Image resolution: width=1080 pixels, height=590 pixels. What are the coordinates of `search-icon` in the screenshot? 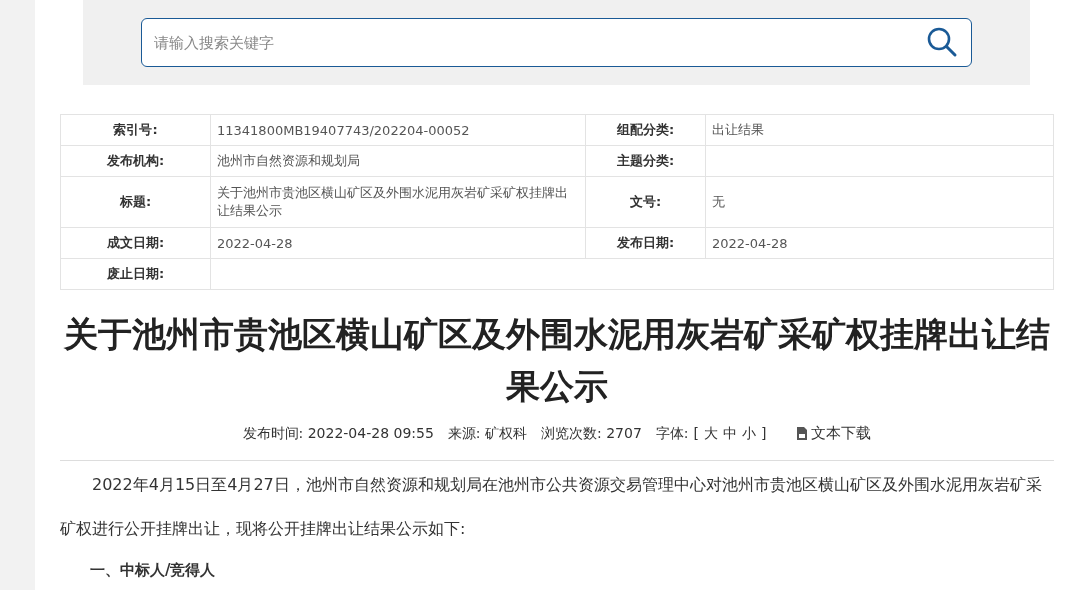 It's located at (942, 42).